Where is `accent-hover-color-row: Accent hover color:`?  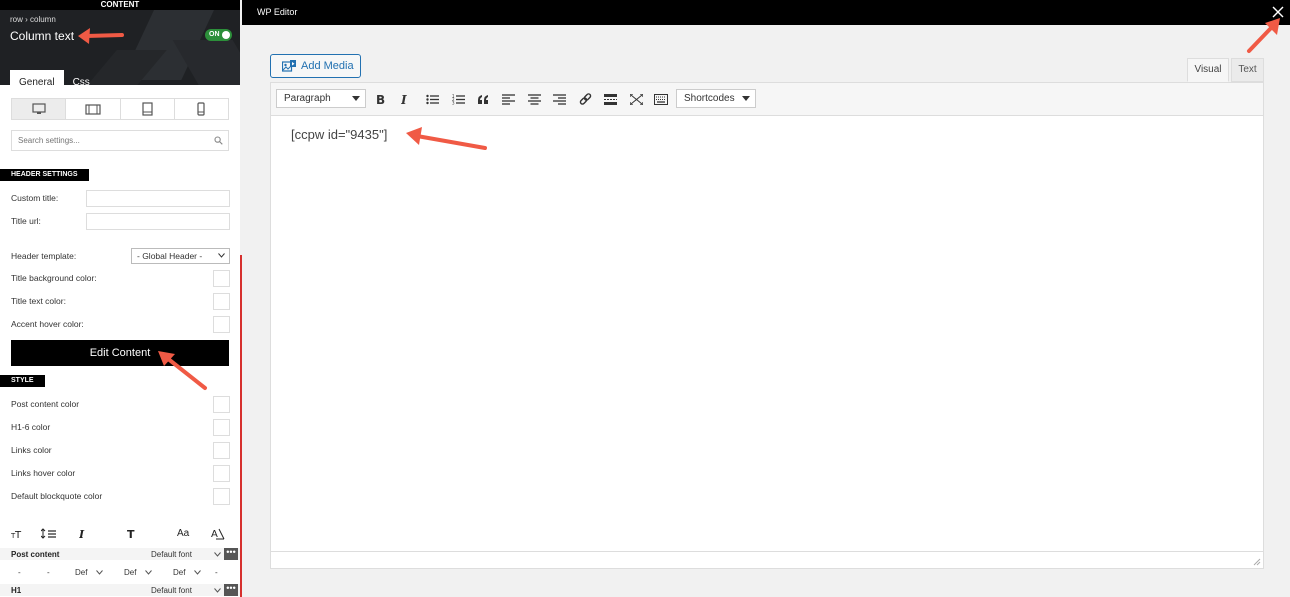
accent-hover-color-row: Accent hover color: is located at coordinates (120, 325).